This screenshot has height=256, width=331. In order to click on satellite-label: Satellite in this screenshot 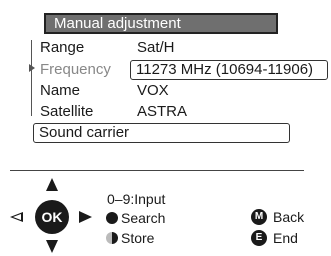, I will do `click(67, 111)`.